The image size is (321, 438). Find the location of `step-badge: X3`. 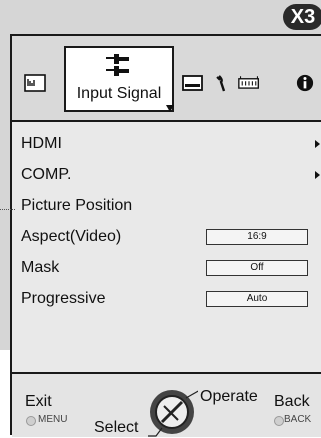

step-badge: X3 is located at coordinates (302, 17).